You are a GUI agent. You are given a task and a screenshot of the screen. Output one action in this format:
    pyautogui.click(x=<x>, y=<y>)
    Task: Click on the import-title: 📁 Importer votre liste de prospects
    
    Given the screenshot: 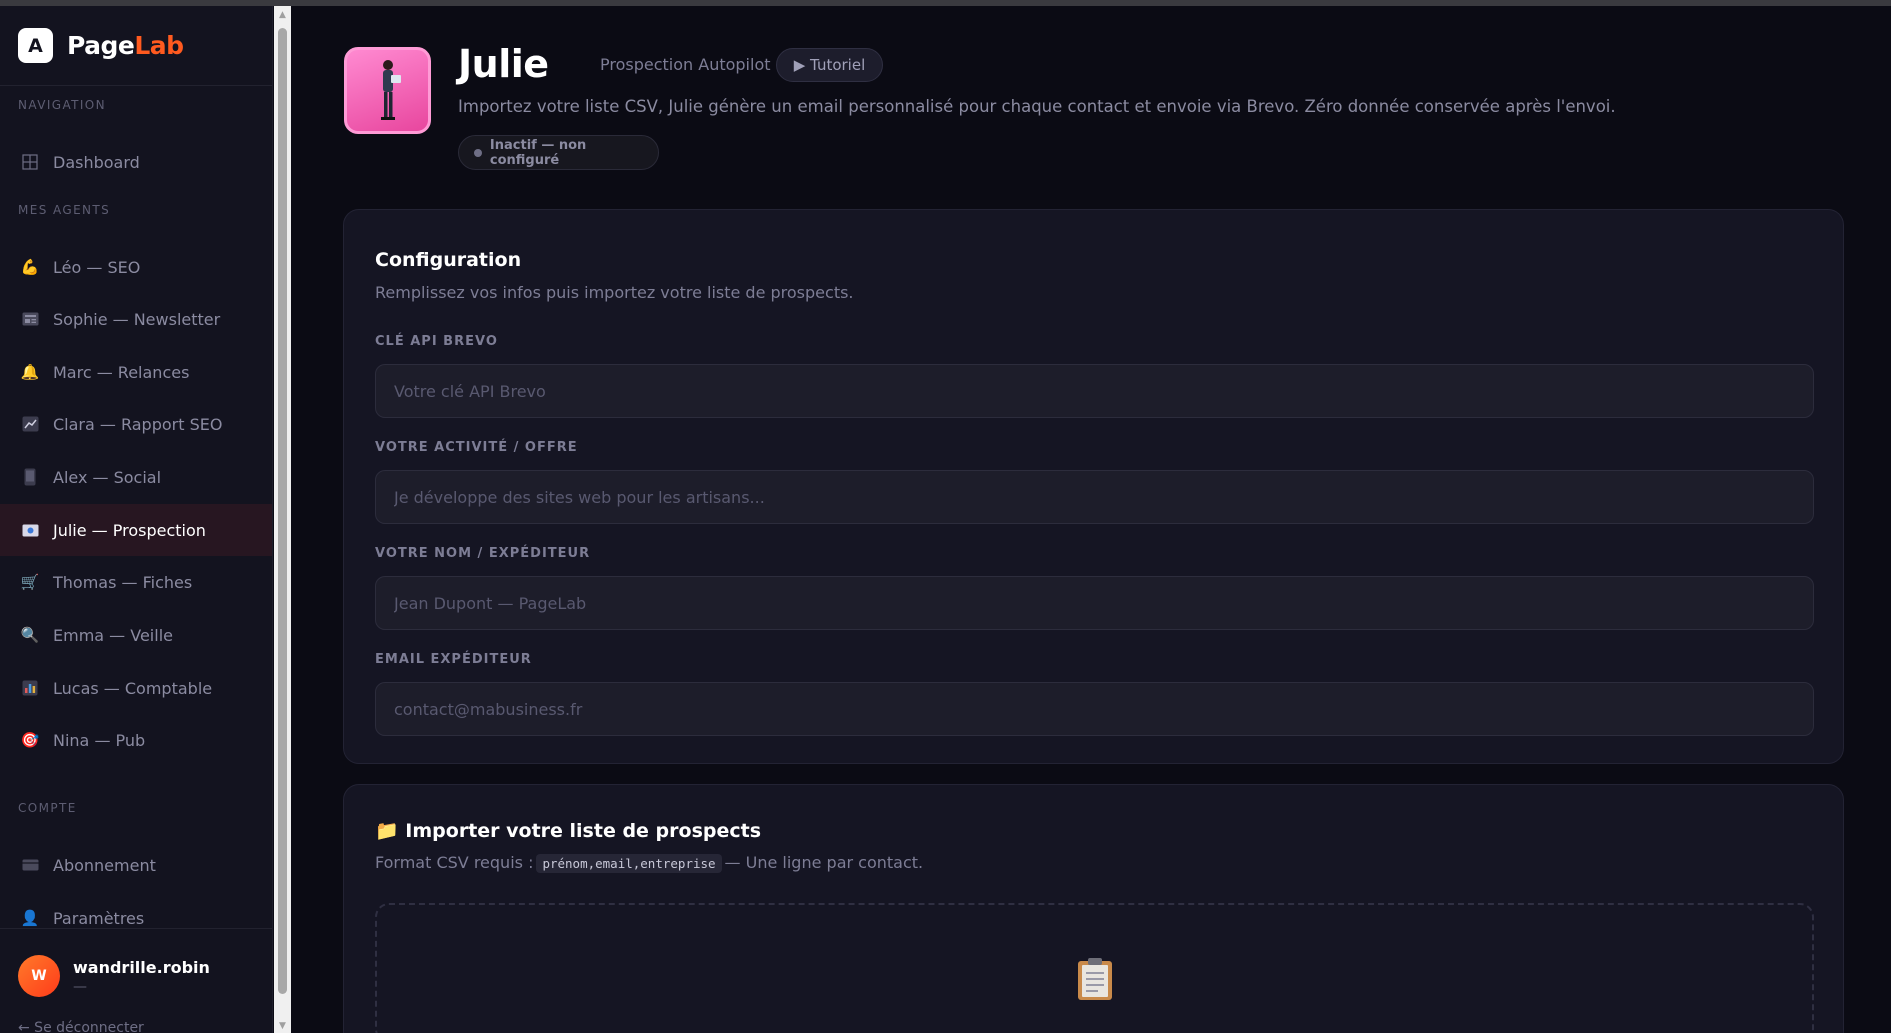 What is the action you would take?
    pyautogui.click(x=568, y=830)
    